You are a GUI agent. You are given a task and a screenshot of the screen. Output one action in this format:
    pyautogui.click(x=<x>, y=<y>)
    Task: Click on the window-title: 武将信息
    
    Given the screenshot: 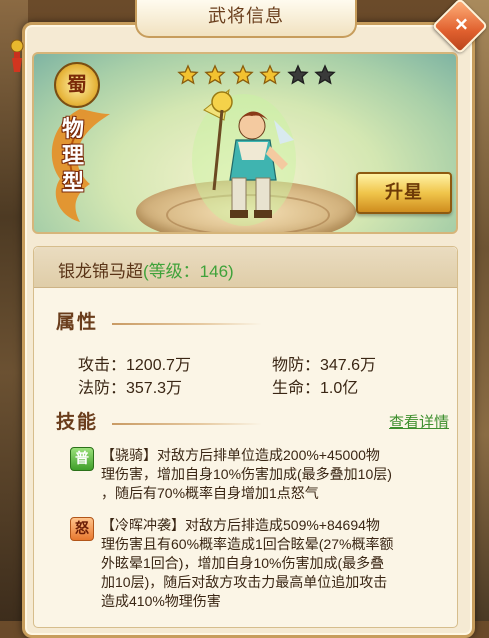 What is the action you would take?
    pyautogui.click(x=246, y=19)
    